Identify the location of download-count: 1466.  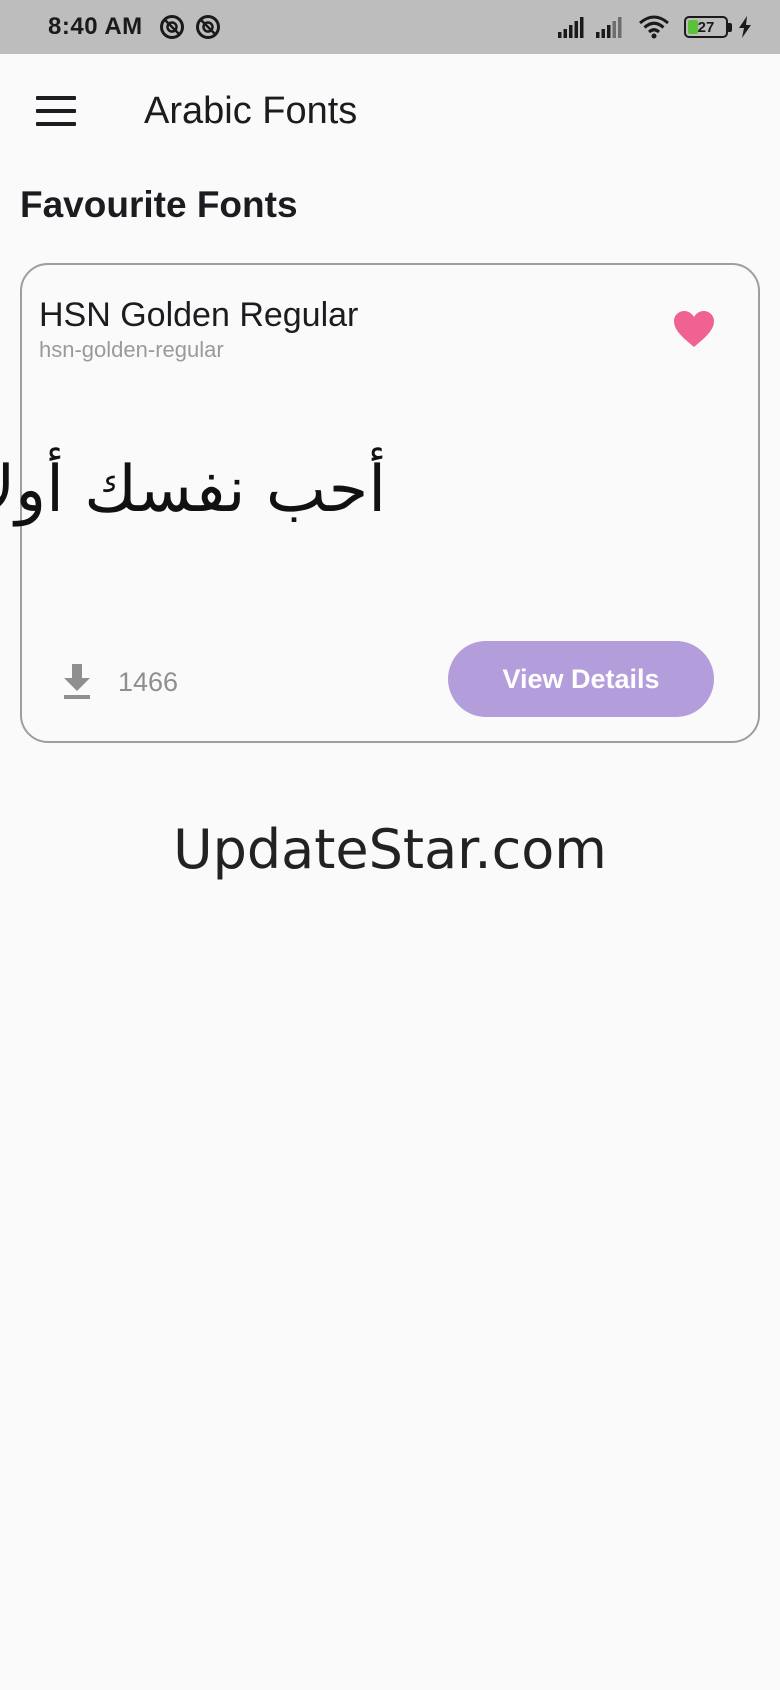
(148, 681).